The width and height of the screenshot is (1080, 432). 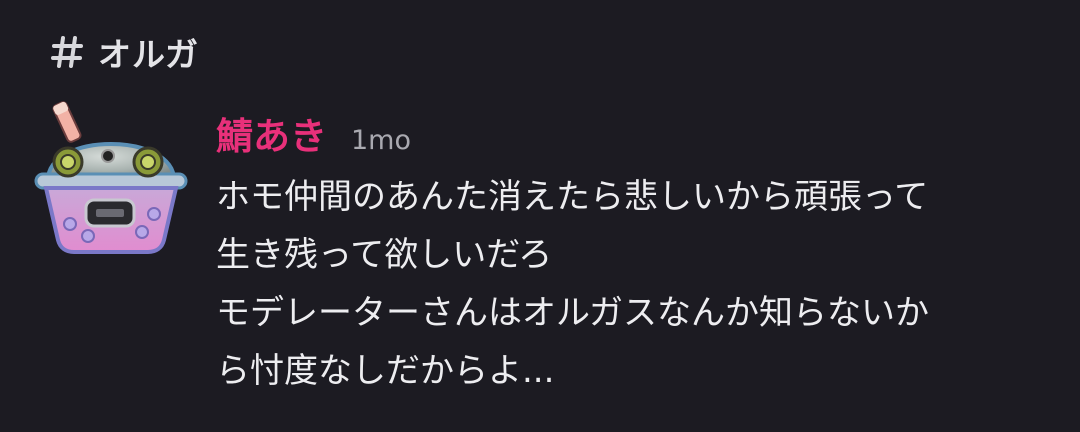 I want to click on message-header: 鯖あき 1mo, so click(x=633, y=135).